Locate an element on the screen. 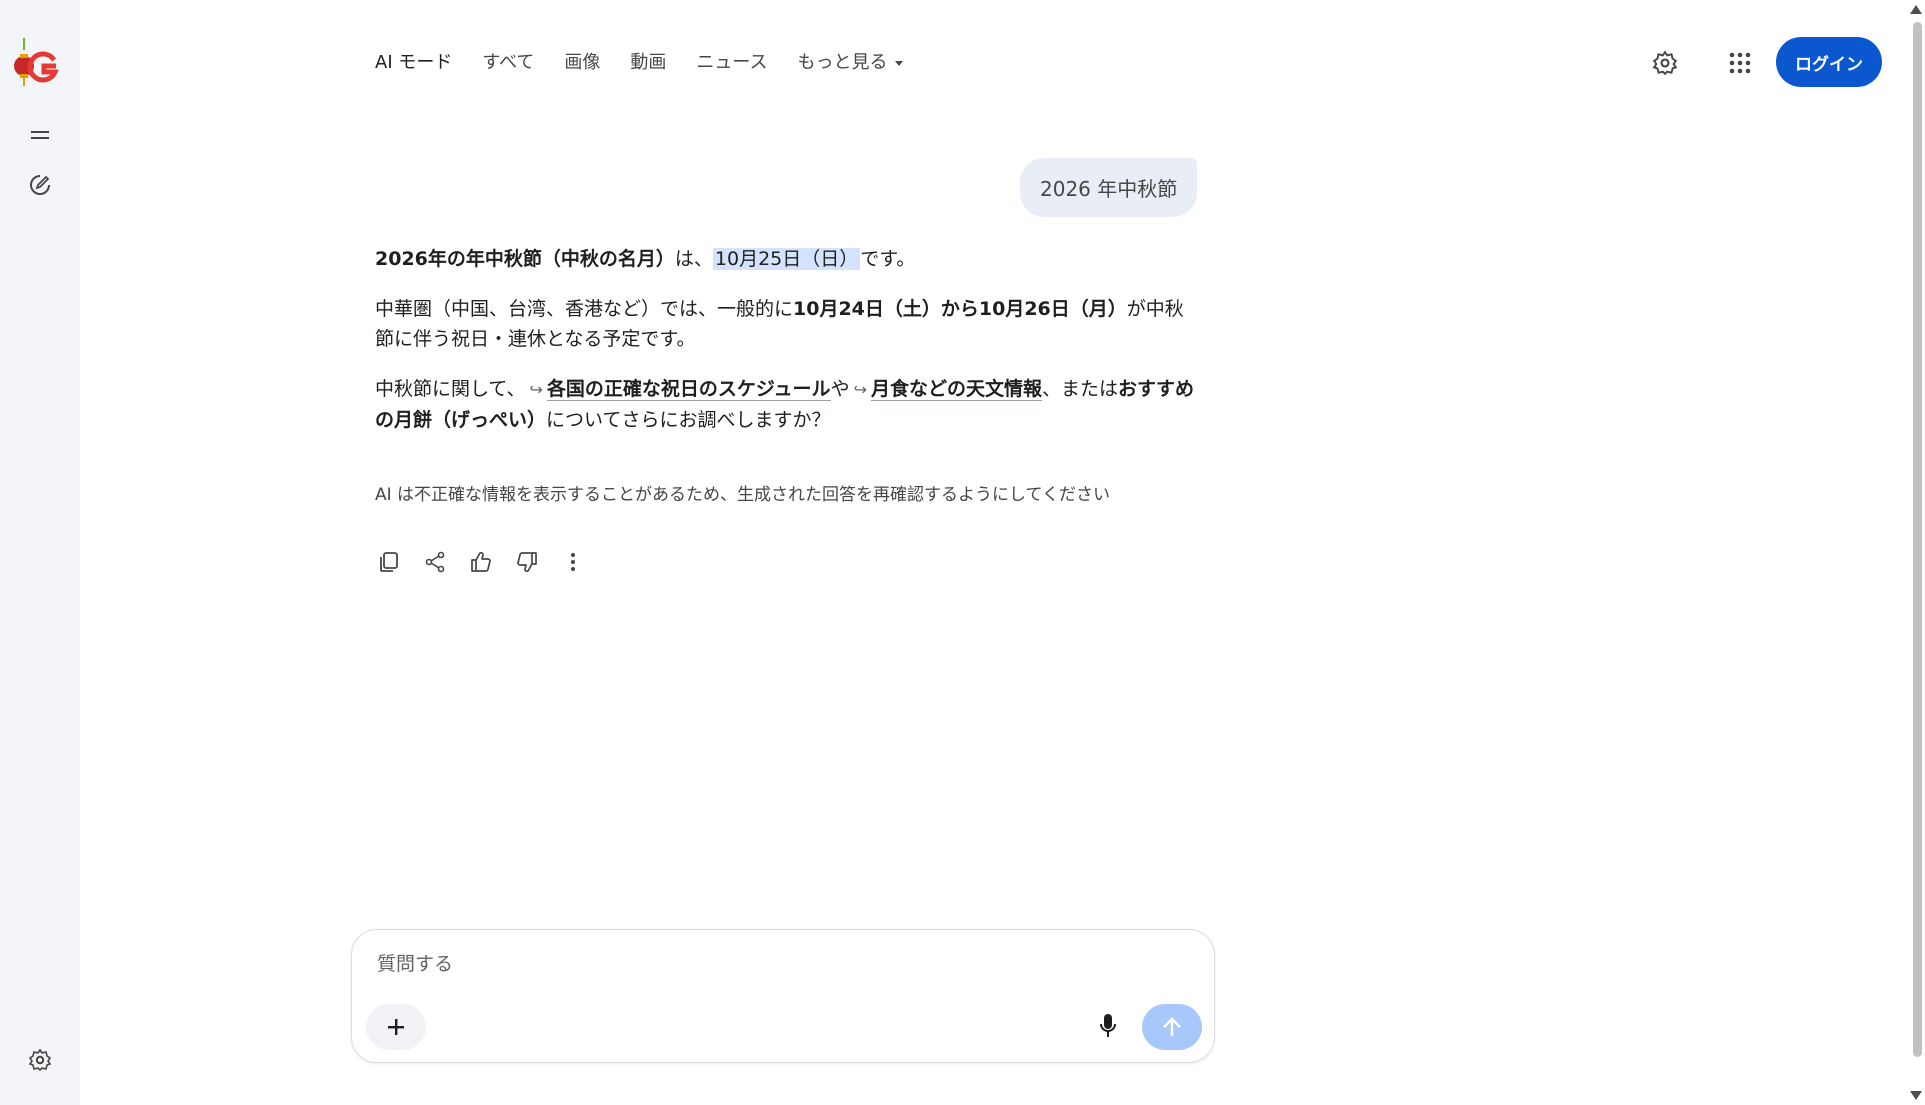 The width and height of the screenshot is (1925, 1105). tab-all: すべて is located at coordinates (508, 61).